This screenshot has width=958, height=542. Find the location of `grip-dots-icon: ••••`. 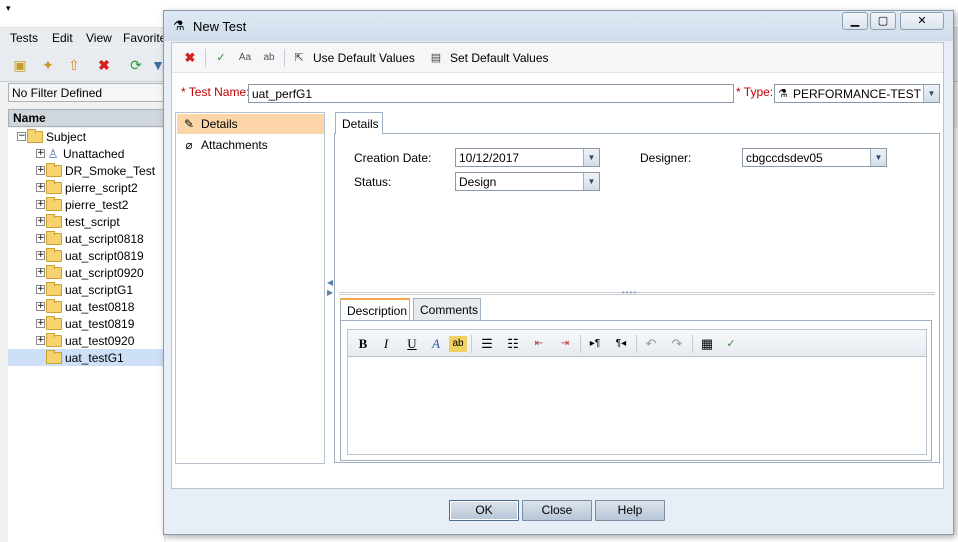

grip-dots-icon: •••• is located at coordinates (630, 292).